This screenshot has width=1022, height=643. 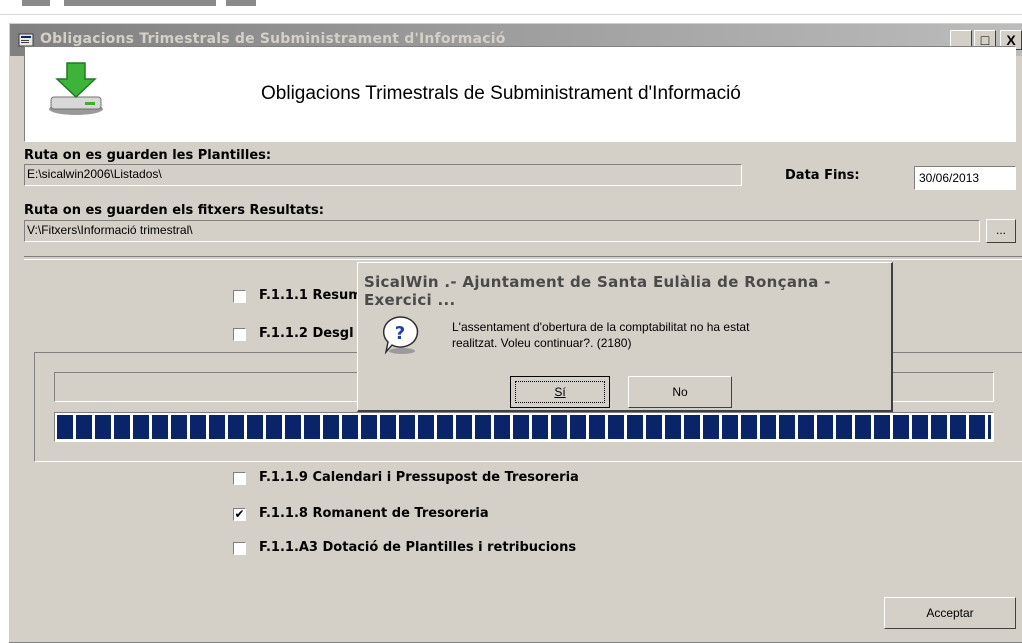 What do you see at coordinates (822, 175) in the screenshot?
I see `date-label: Data Fins:` at bounding box center [822, 175].